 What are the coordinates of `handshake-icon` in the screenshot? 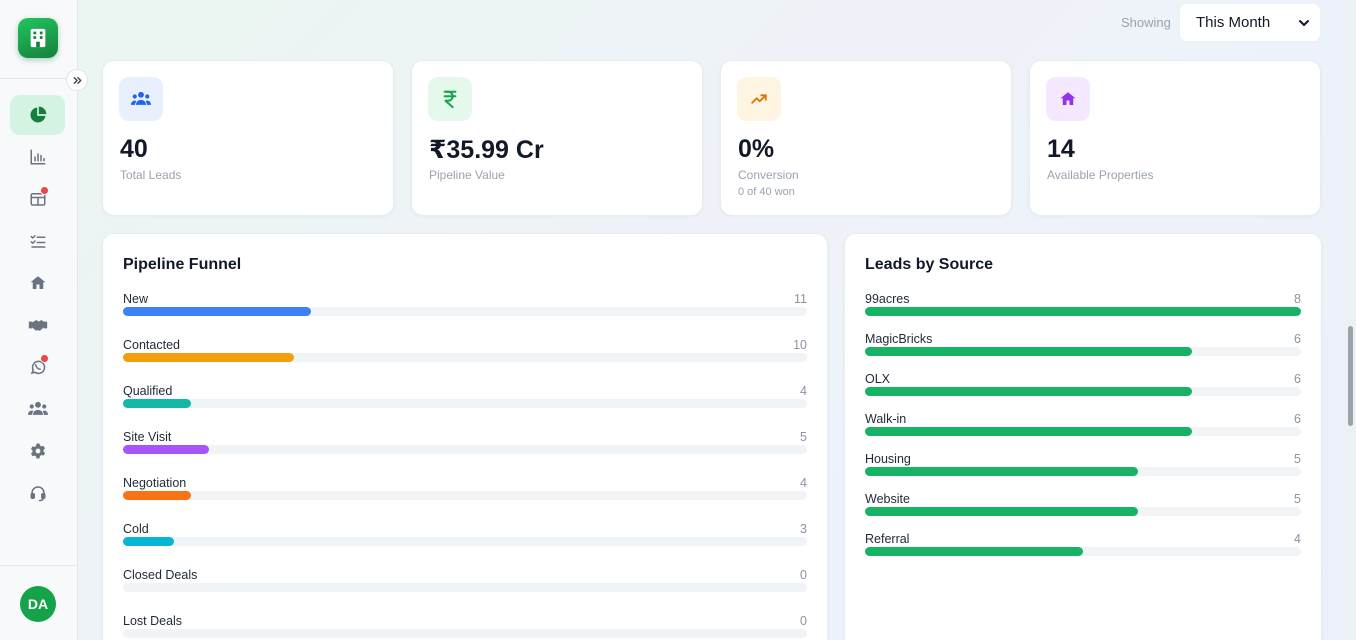 It's located at (38, 325).